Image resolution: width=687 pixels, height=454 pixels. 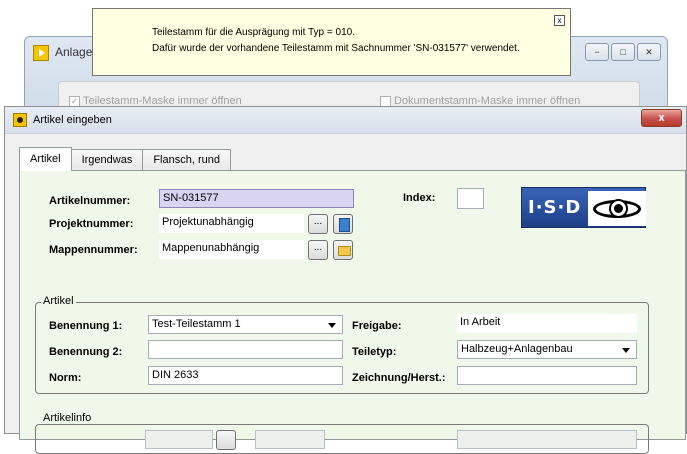 I want to click on isd-logo: I·S·D, so click(x=583, y=207).